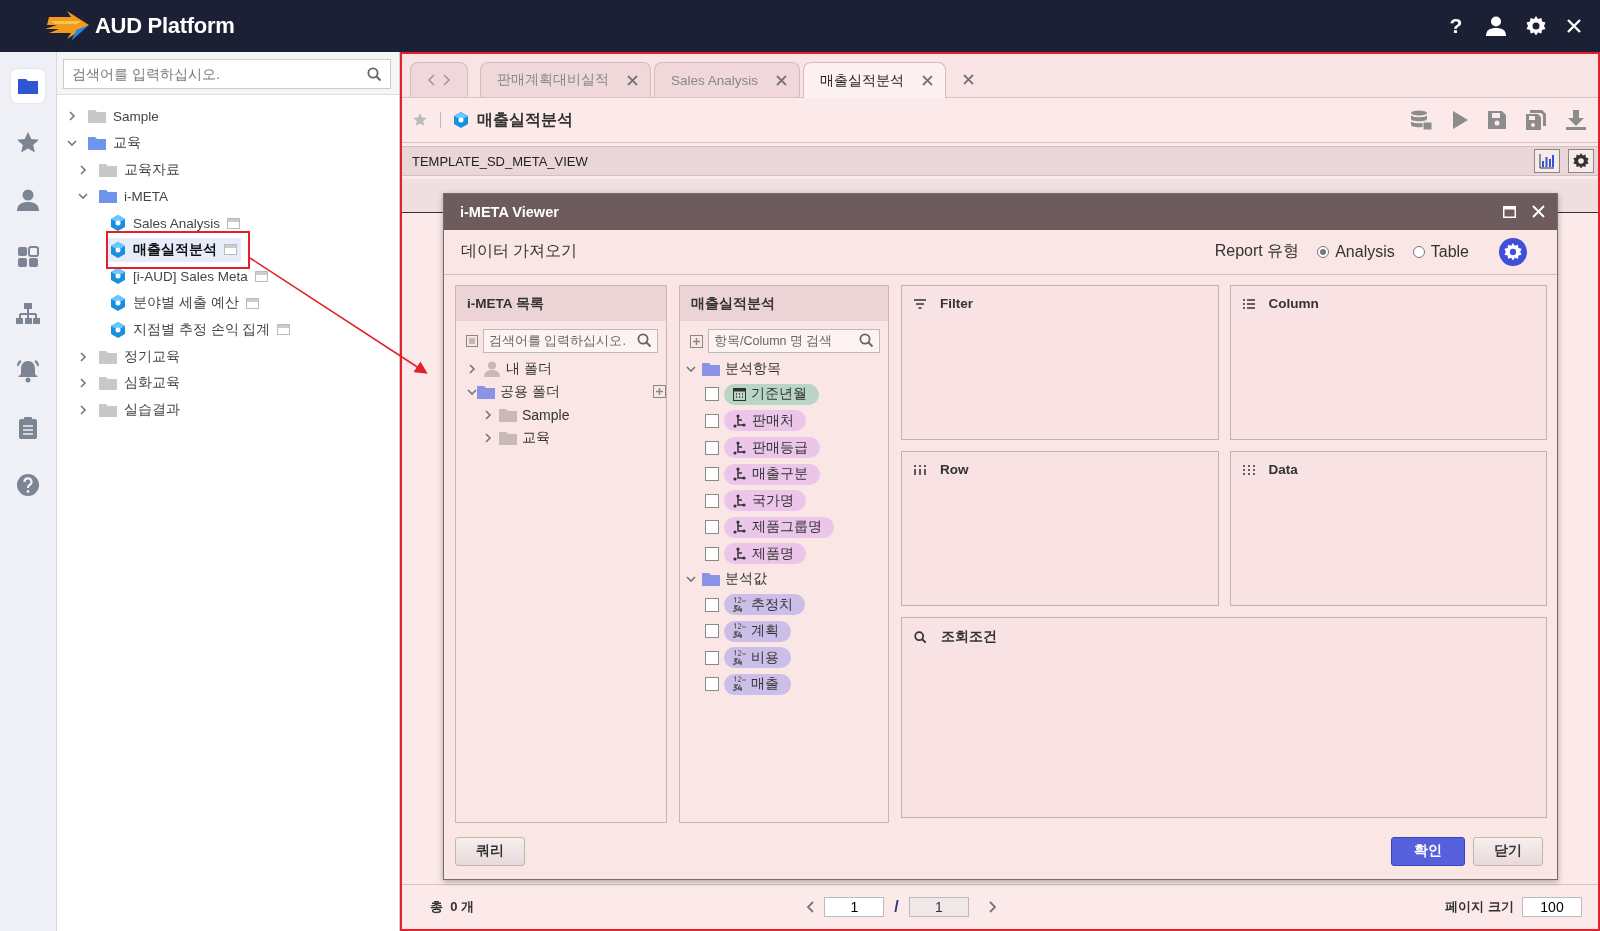 Image resolution: width=1600 pixels, height=931 pixels. Describe the element at coordinates (505, 303) in the screenshot. I see `panel-title: i-META 목록` at that location.